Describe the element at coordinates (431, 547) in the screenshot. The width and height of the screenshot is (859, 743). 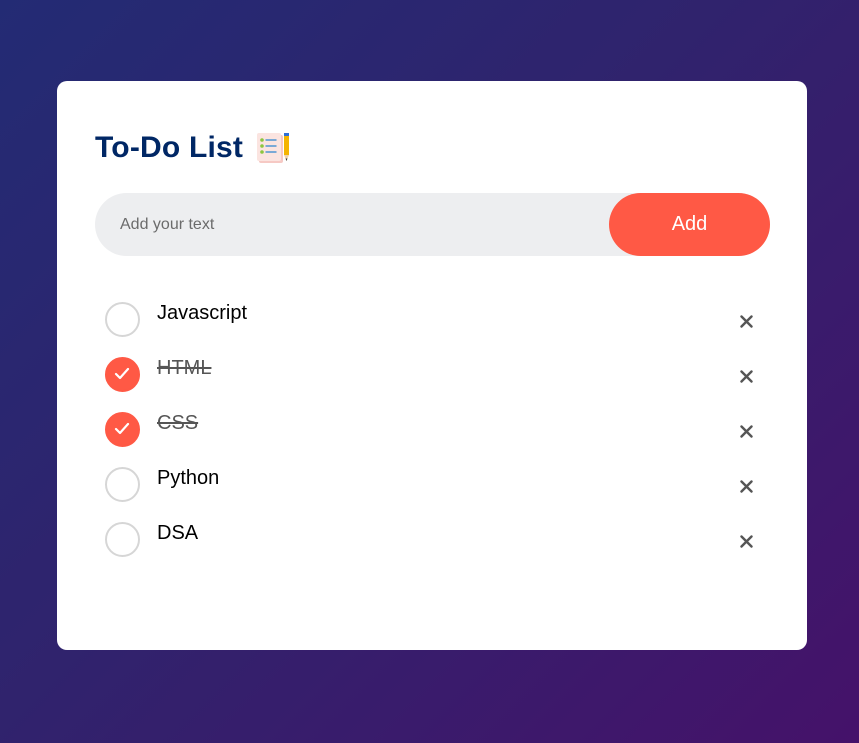
I see `task-item: DSA` at that location.